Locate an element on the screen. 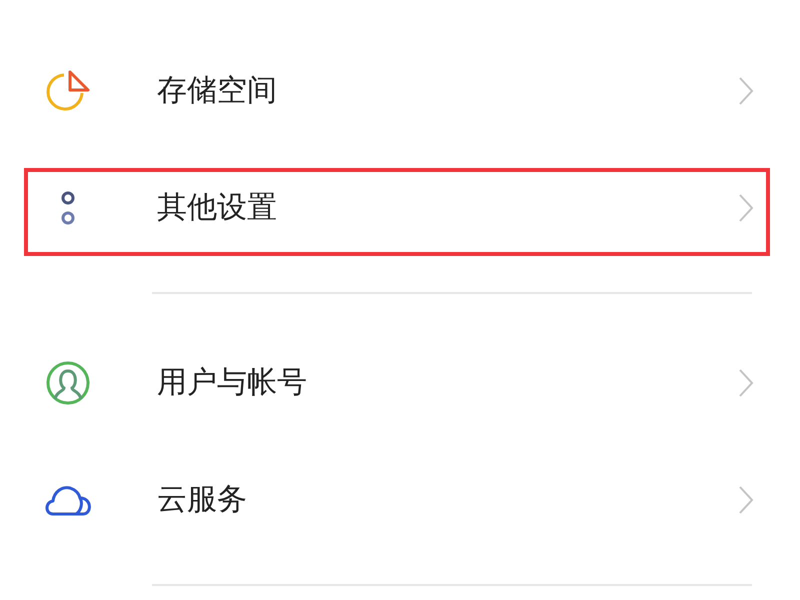  item-label: 其他设置 is located at coordinates (217, 208).